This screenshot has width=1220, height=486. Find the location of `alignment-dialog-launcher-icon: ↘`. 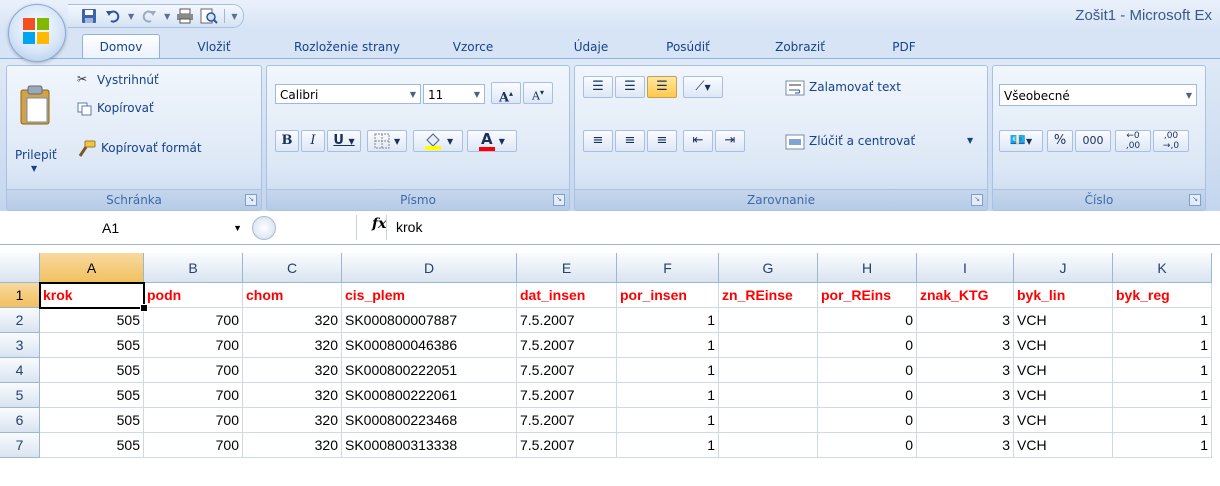

alignment-dialog-launcher-icon: ↘ is located at coordinates (977, 200).